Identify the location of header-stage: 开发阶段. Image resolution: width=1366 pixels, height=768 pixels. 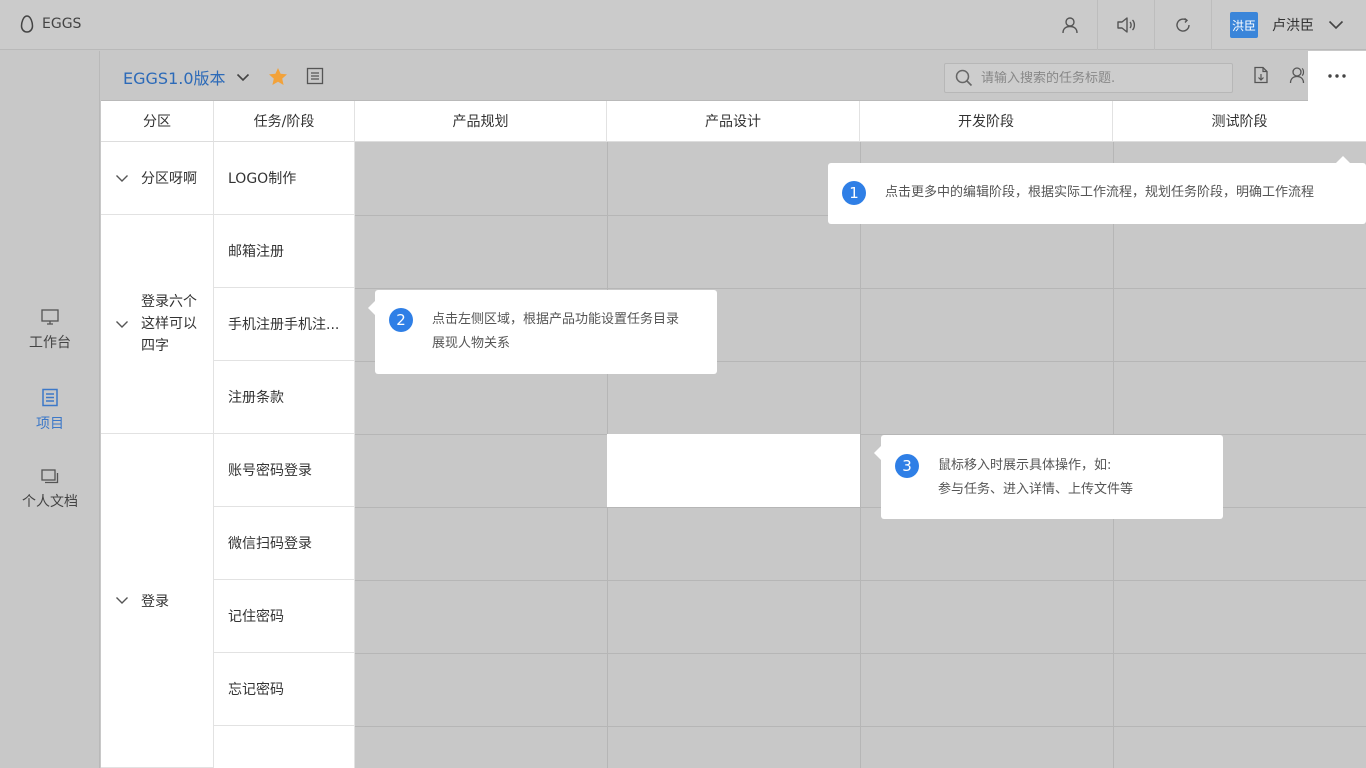
(986, 121).